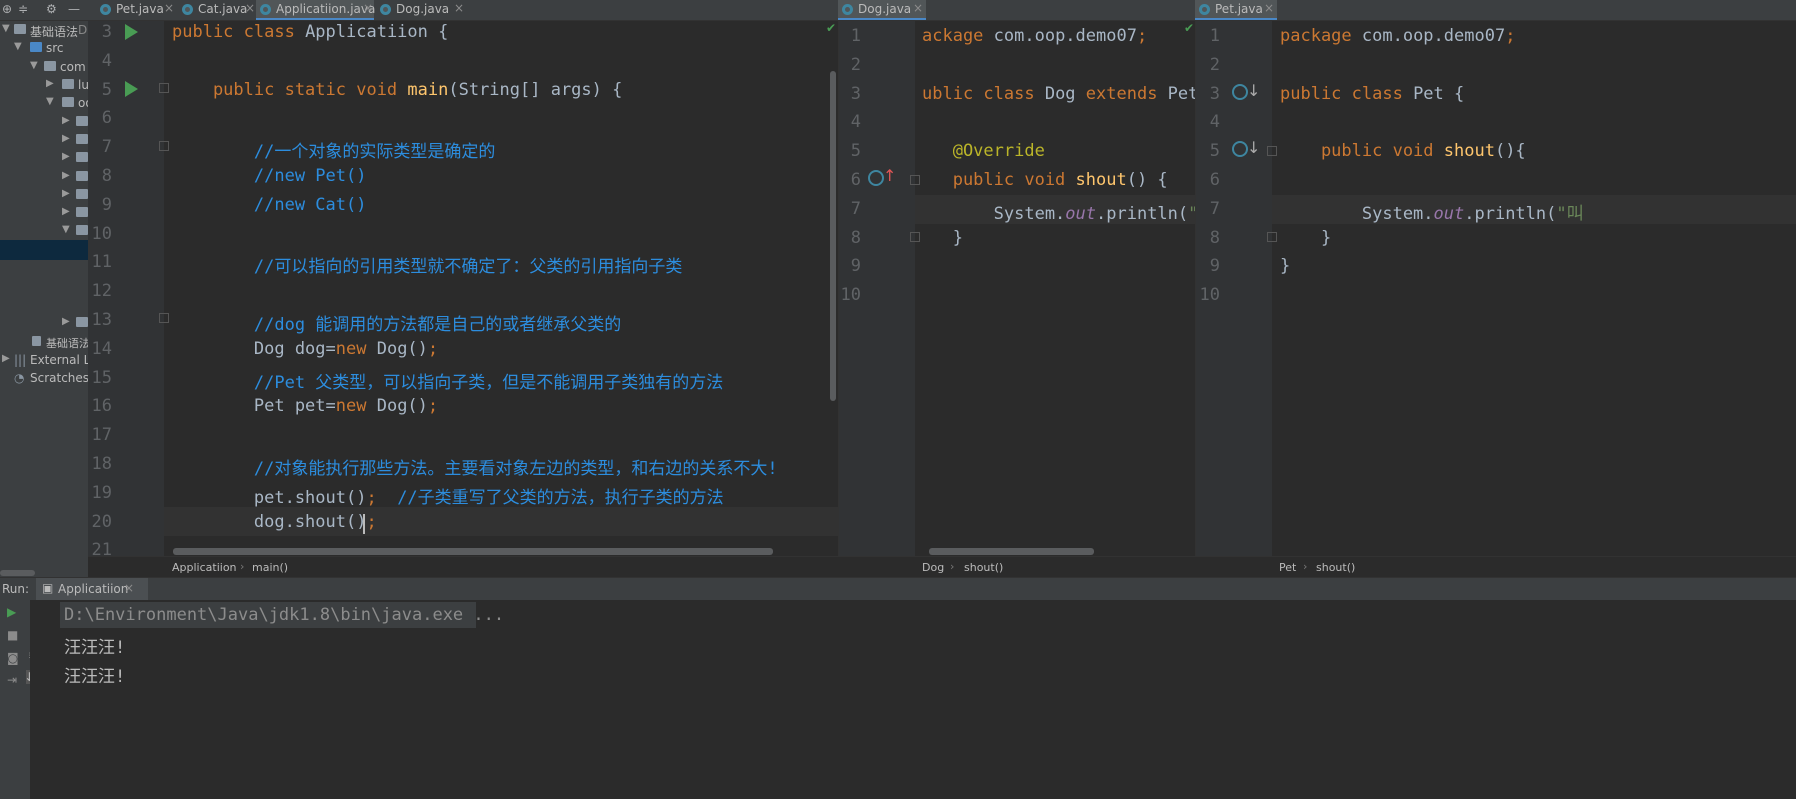  I want to click on breadcrumb-item: main(), so click(270, 567).